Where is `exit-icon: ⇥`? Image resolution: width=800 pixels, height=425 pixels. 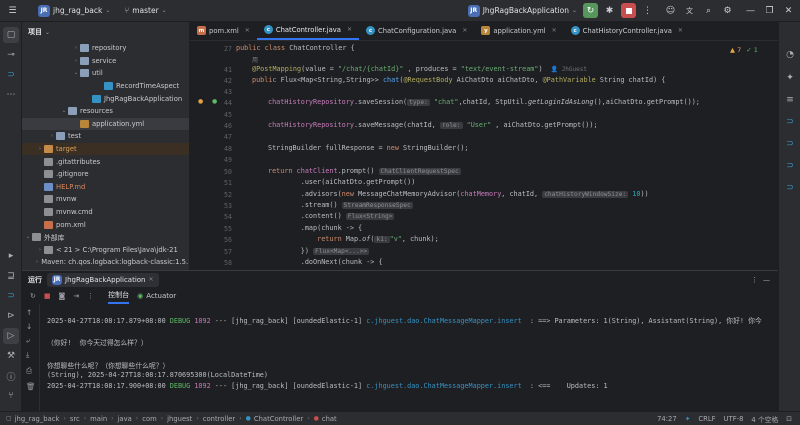
exit-icon: ⇥ is located at coordinates (76, 296).